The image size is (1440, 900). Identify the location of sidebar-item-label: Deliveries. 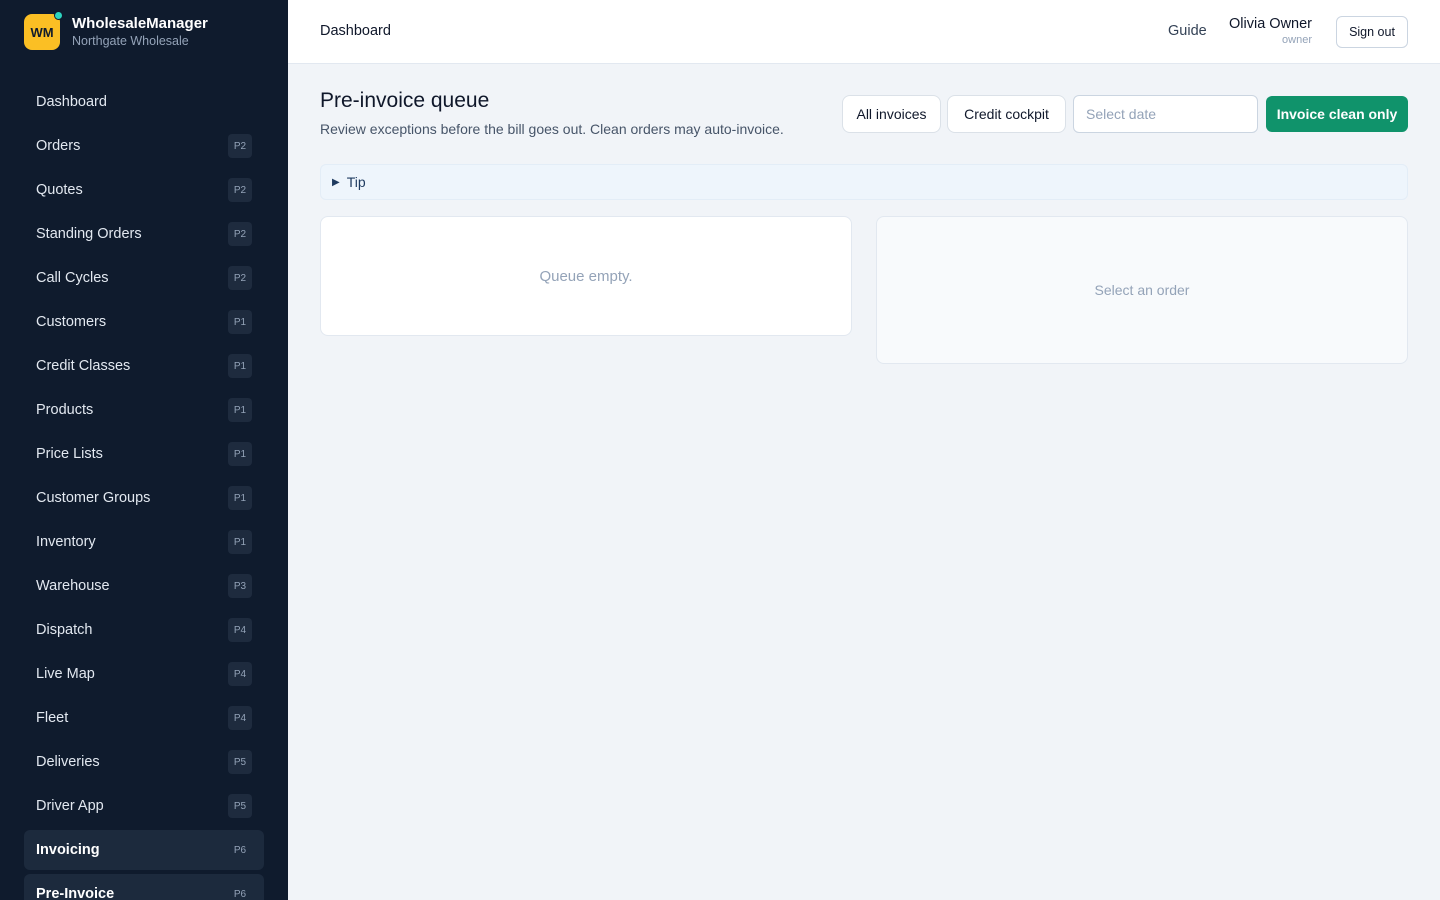
(68, 762).